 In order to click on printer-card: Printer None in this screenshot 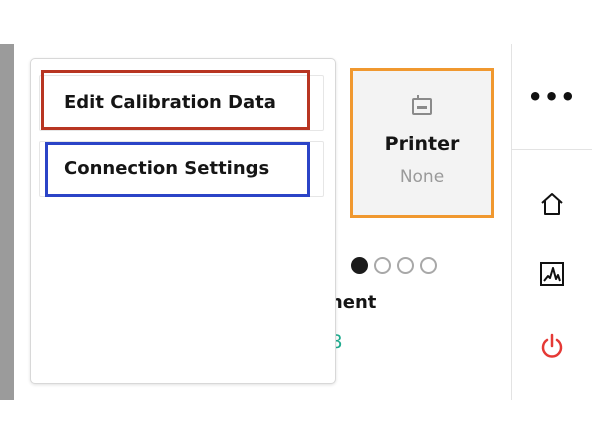, I will do `click(422, 143)`.